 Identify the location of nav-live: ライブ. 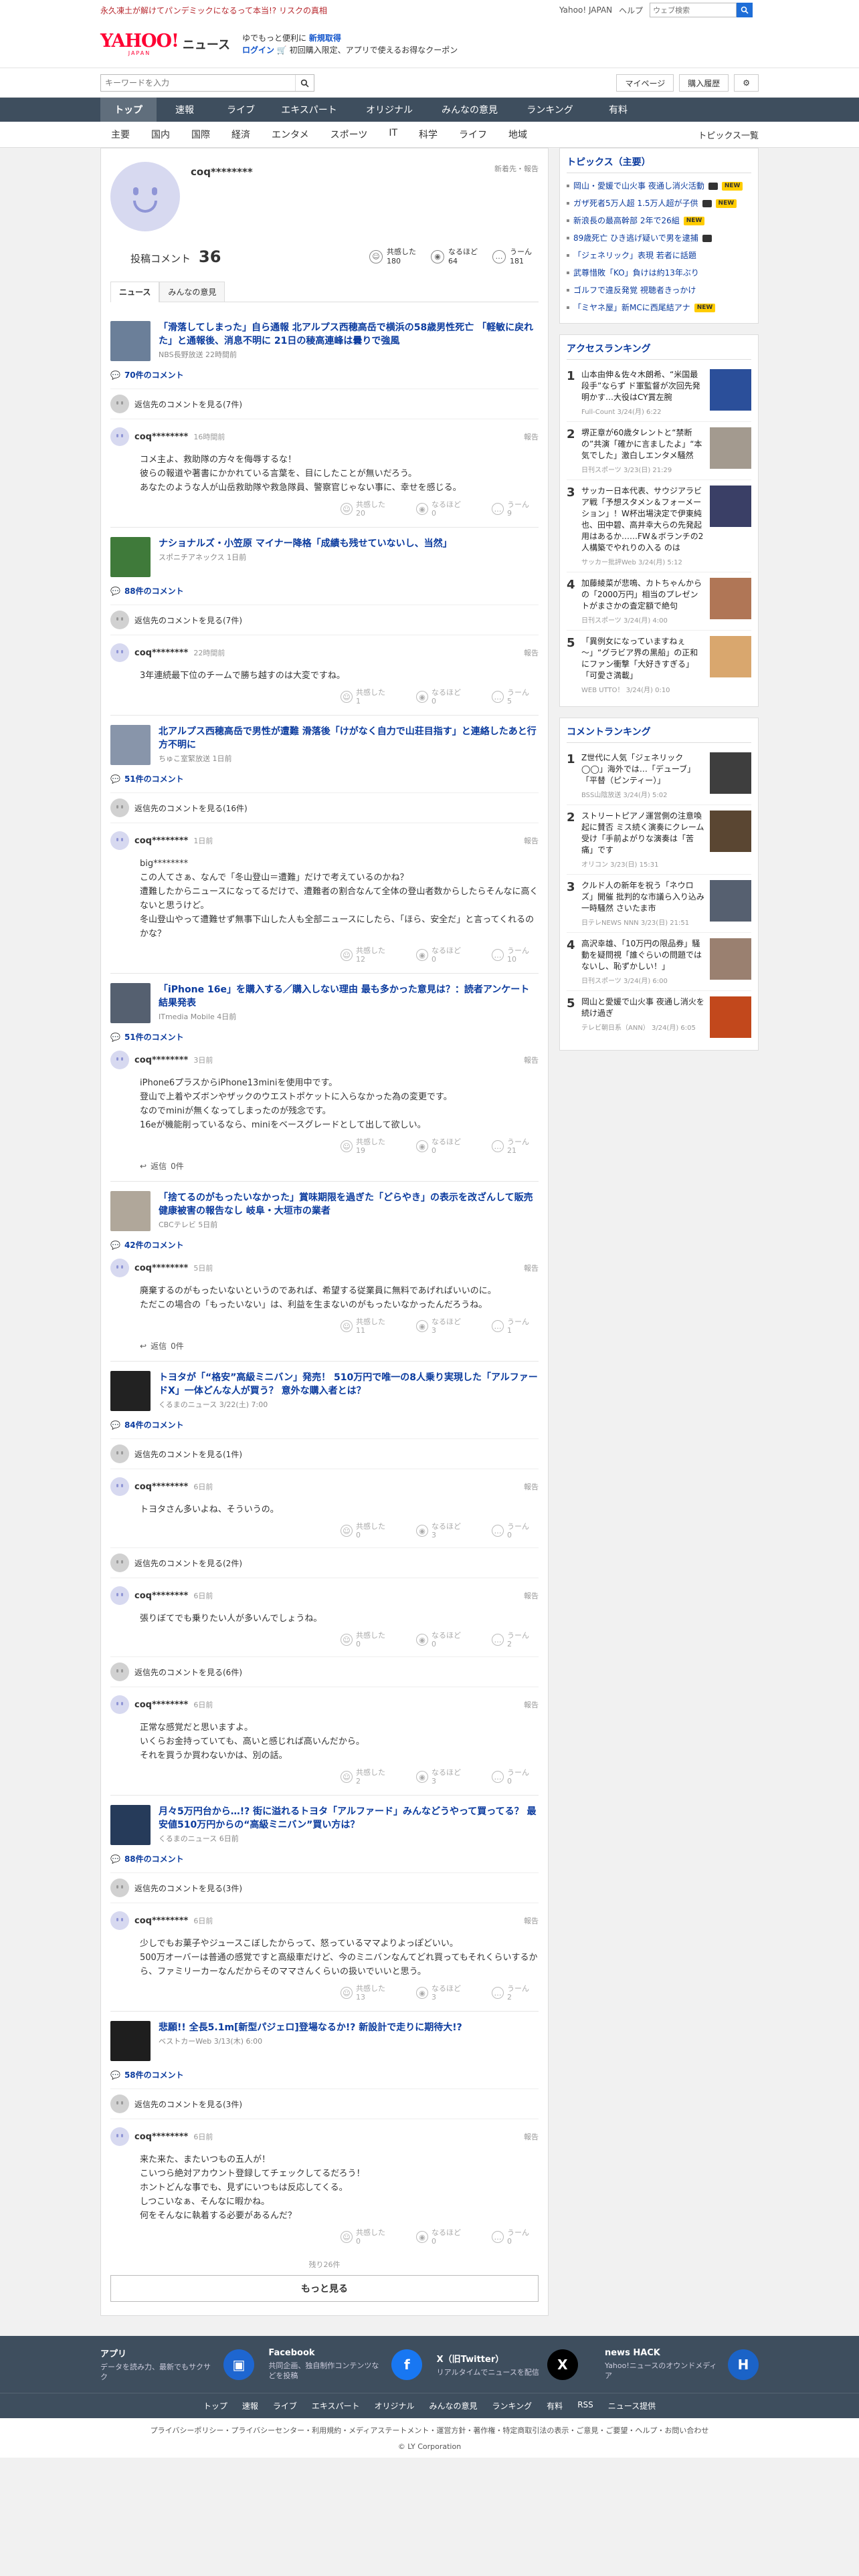
(241, 110).